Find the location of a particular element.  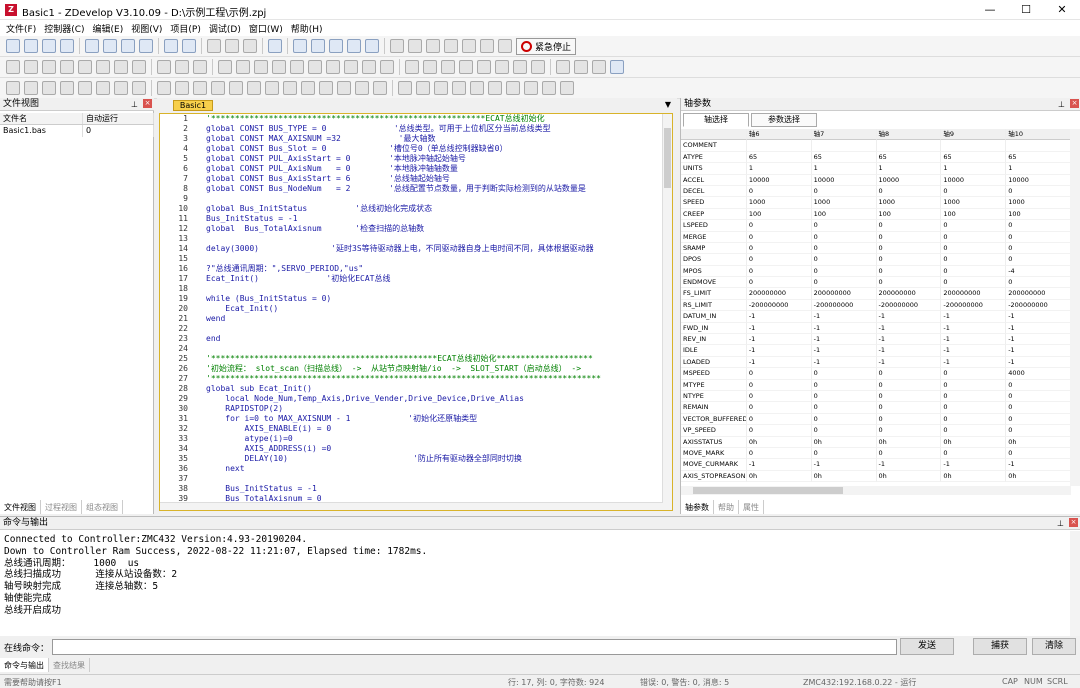

code-line: global CONST MAX_AXISNUM =32 '最大轴数 is located at coordinates (434, 139).